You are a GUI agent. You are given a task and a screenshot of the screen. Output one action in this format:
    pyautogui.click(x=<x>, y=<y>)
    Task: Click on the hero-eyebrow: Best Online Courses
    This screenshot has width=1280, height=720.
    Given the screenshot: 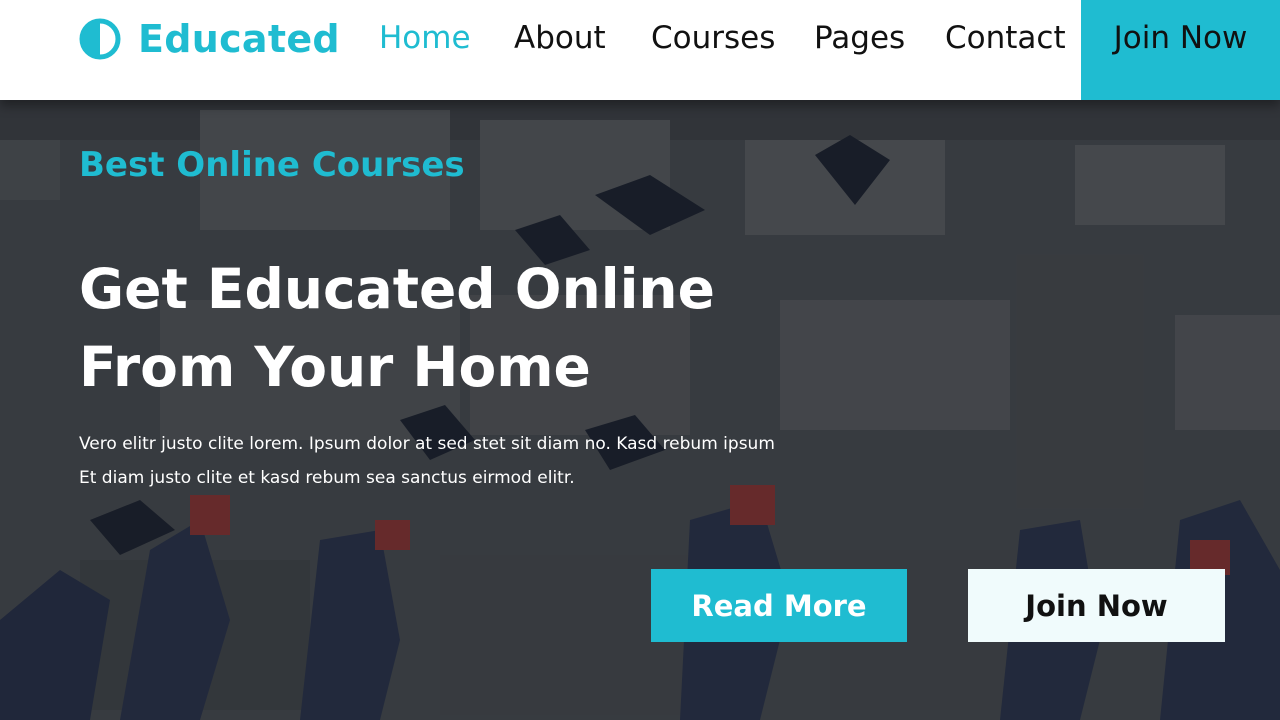 What is the action you would take?
    pyautogui.click(x=272, y=165)
    